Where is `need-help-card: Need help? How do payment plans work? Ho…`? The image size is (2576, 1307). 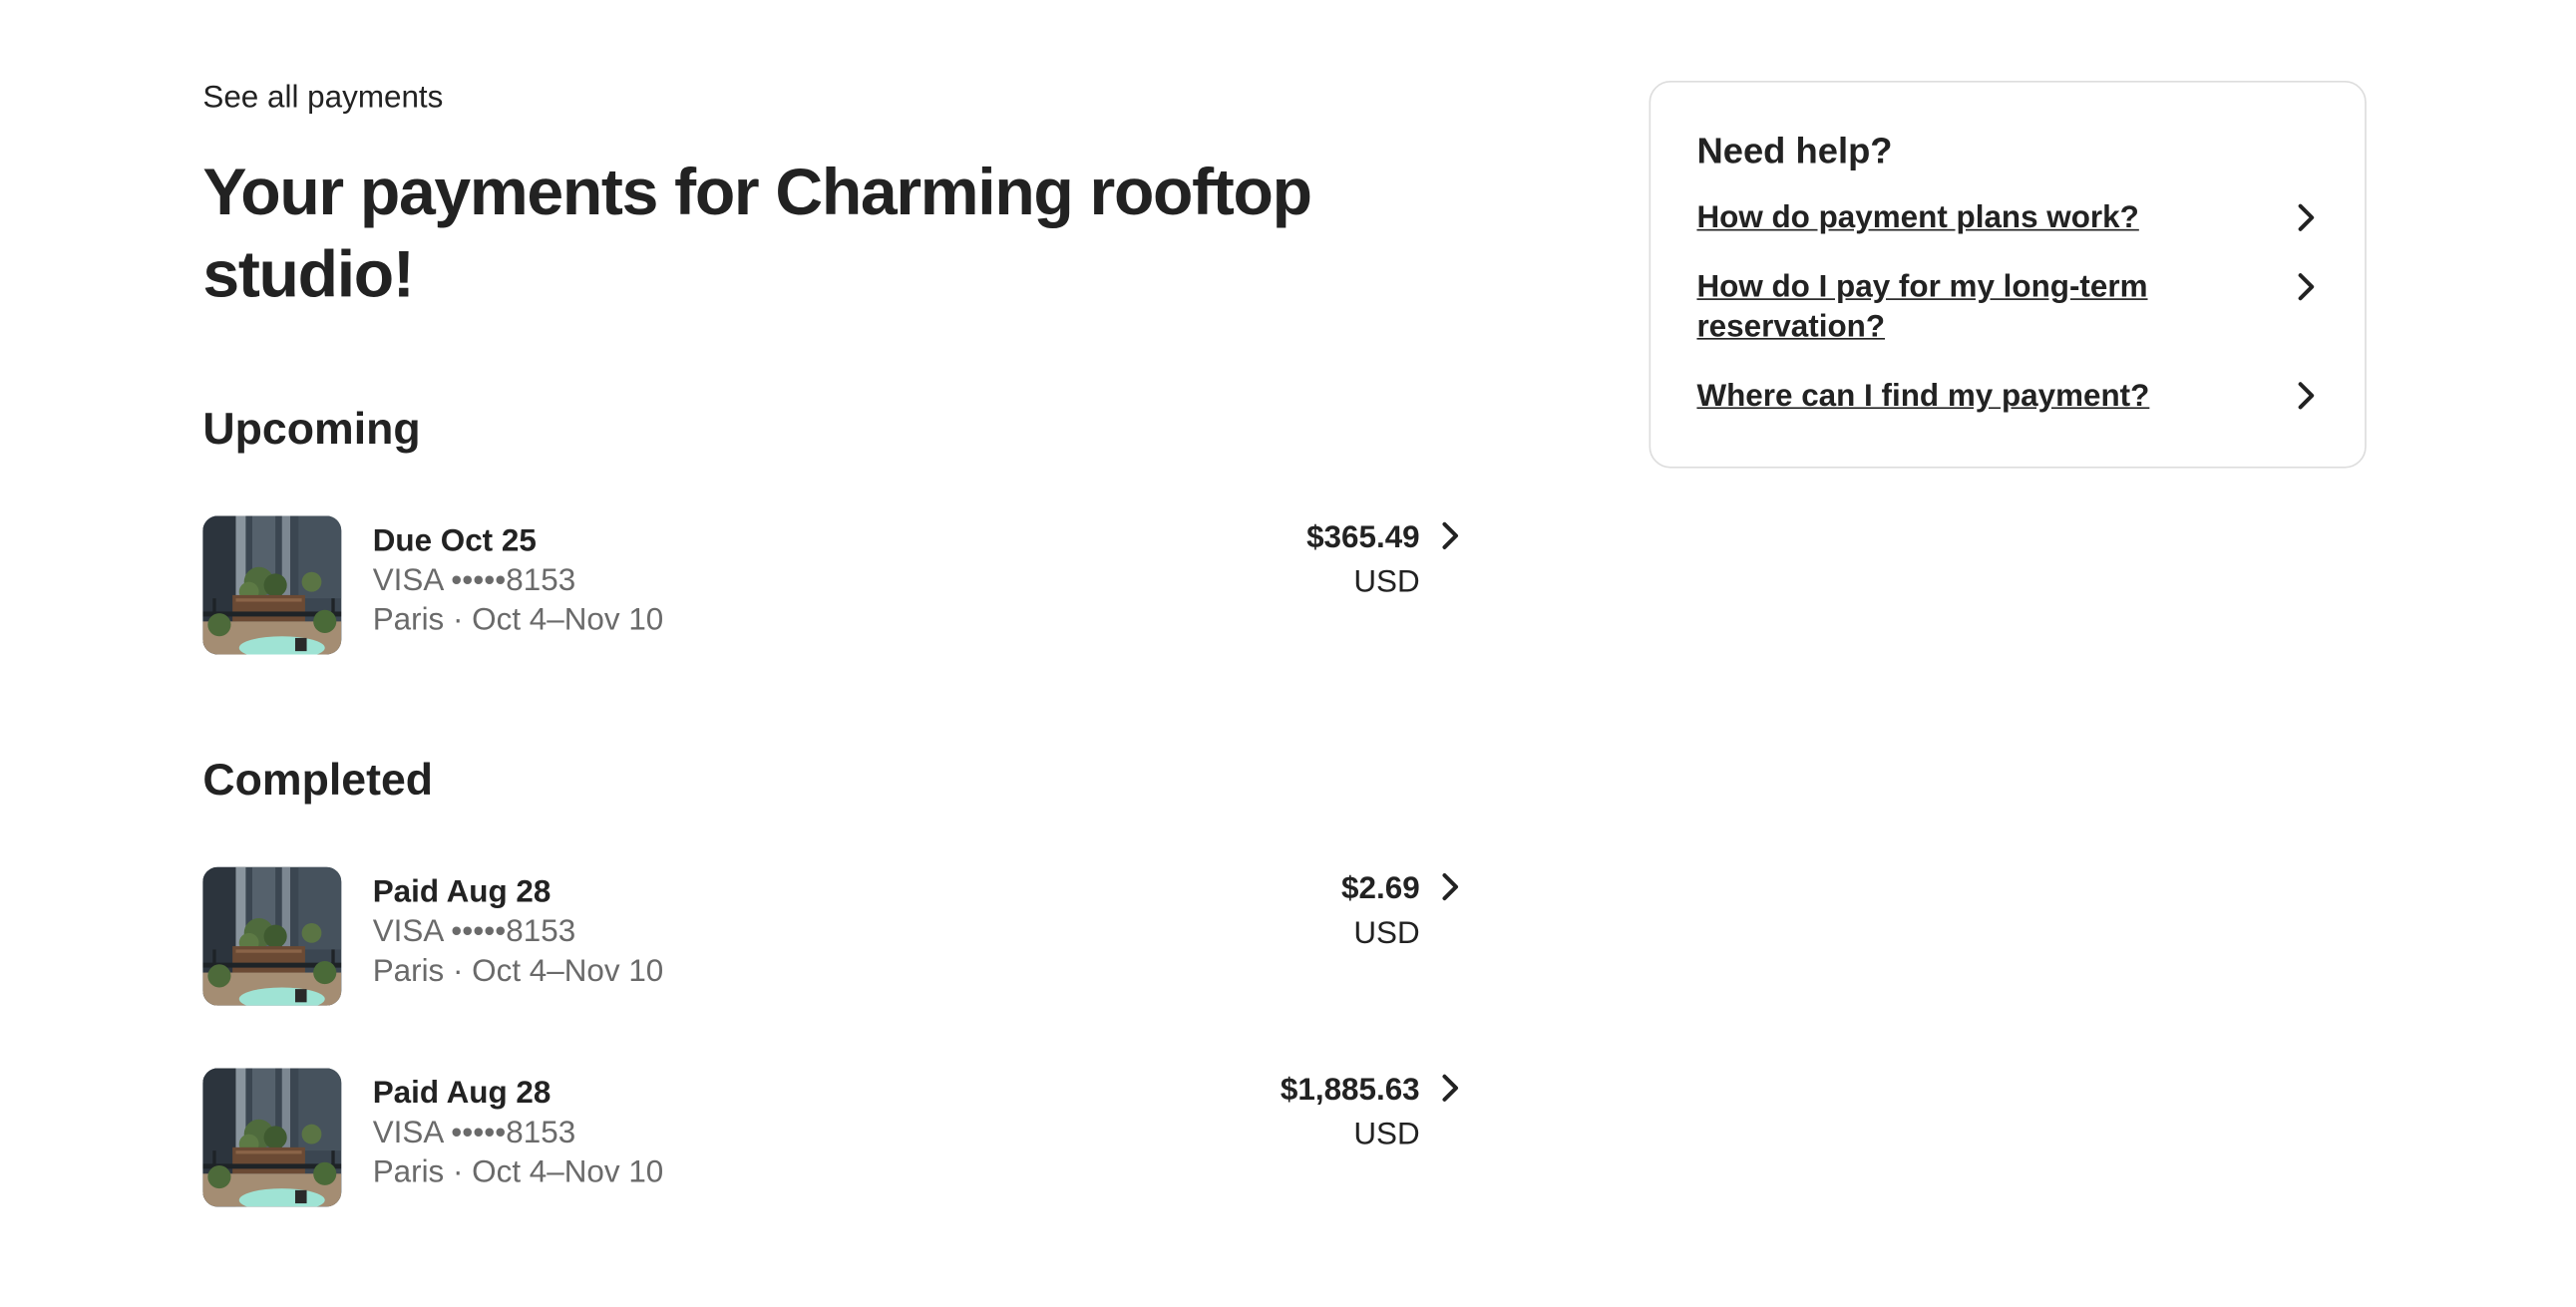 need-help-card: Need help? How do payment plans work? Ho… is located at coordinates (2008, 275).